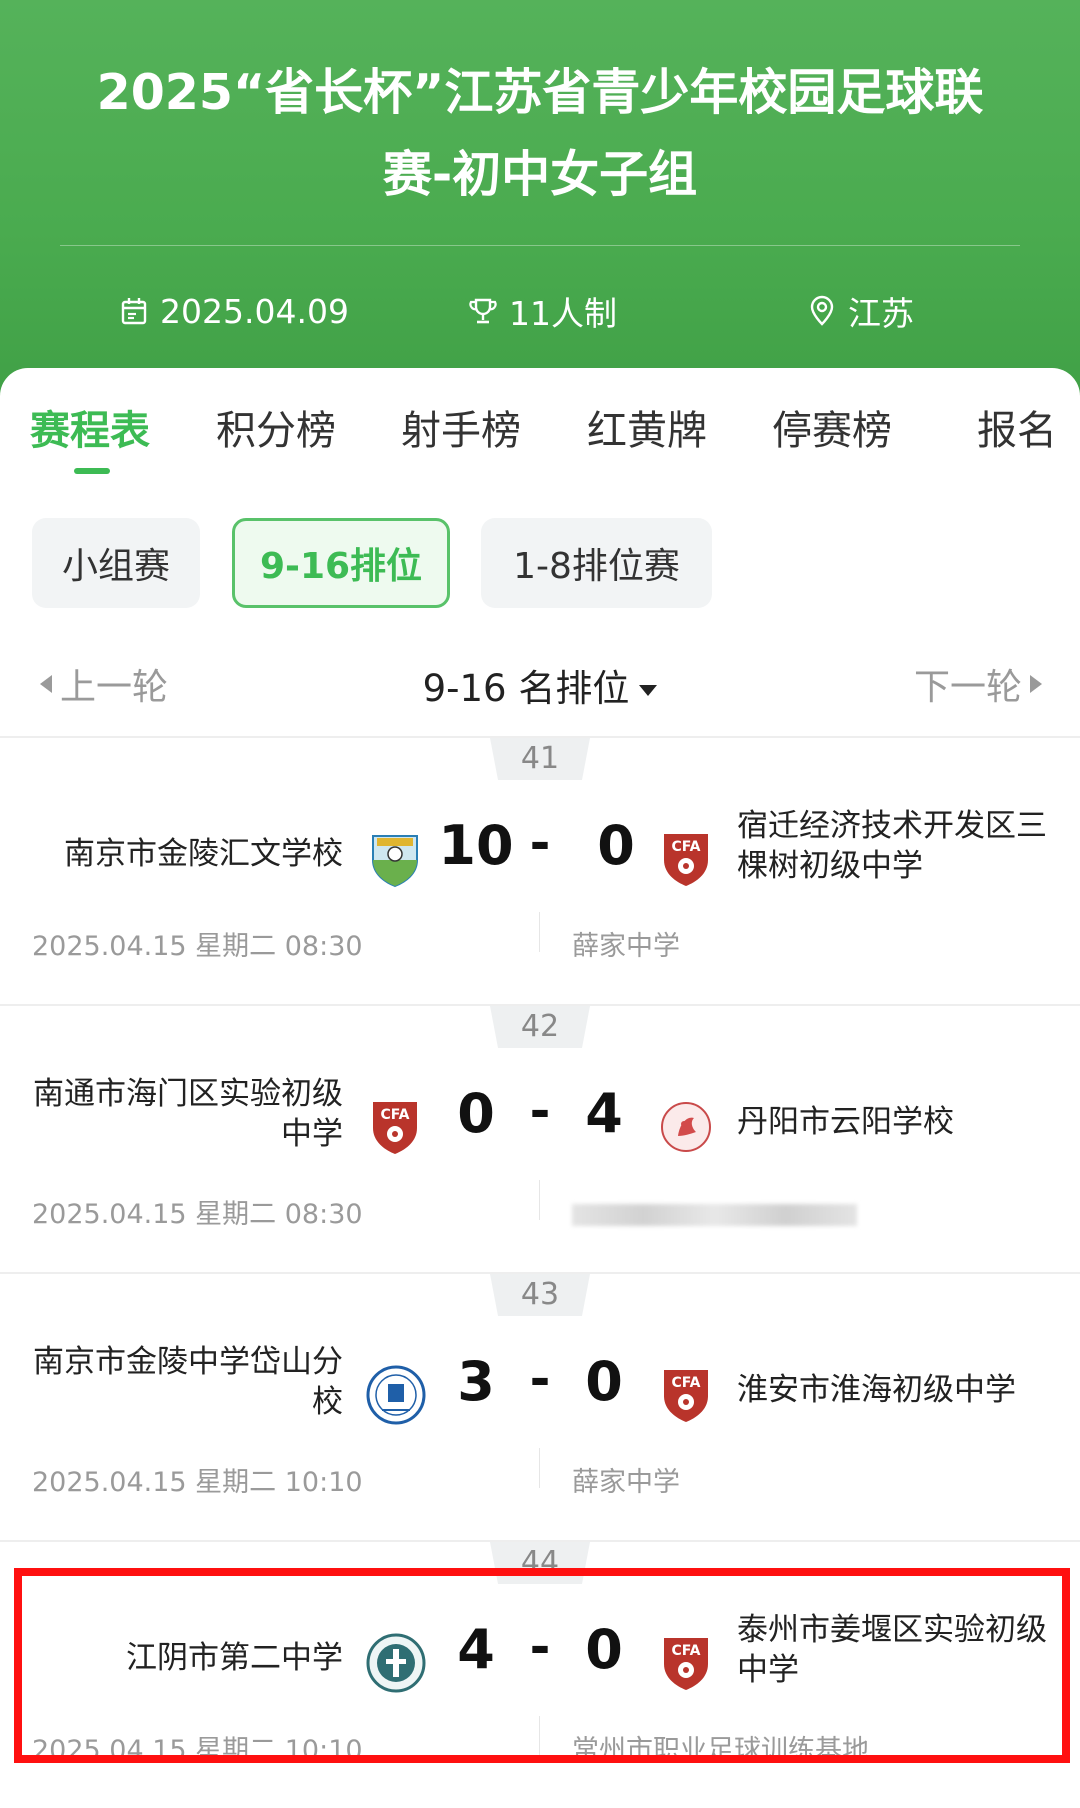 Image resolution: width=1080 pixels, height=1808 pixels. What do you see at coordinates (203, 854) in the screenshot?
I see `home-team-name: 南京市金陵汇文学校` at bounding box center [203, 854].